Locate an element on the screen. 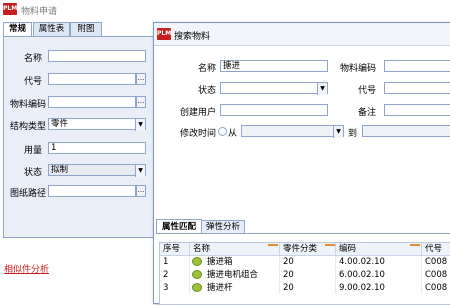 The width and height of the screenshot is (450, 305). search-remark-label: 备注 is located at coordinates (366, 113).